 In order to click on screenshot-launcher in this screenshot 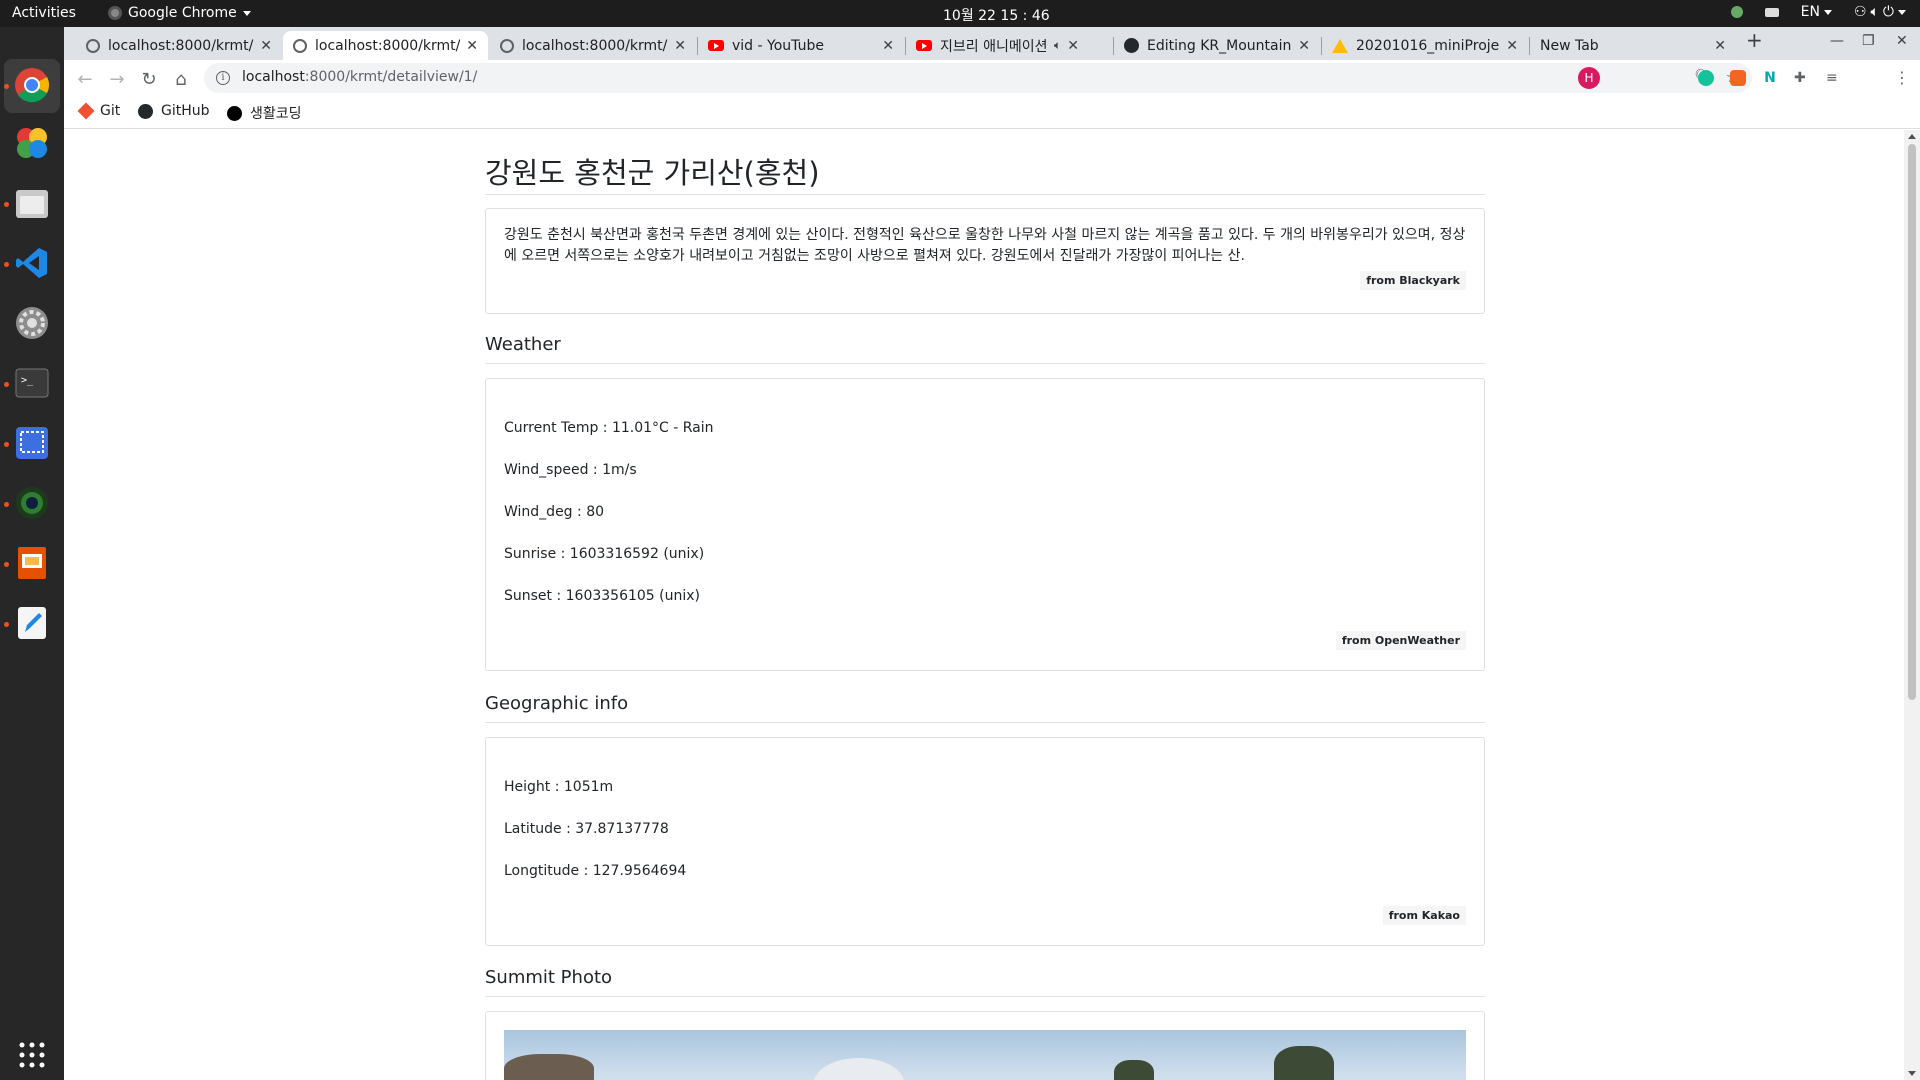, I will do `click(32, 443)`.